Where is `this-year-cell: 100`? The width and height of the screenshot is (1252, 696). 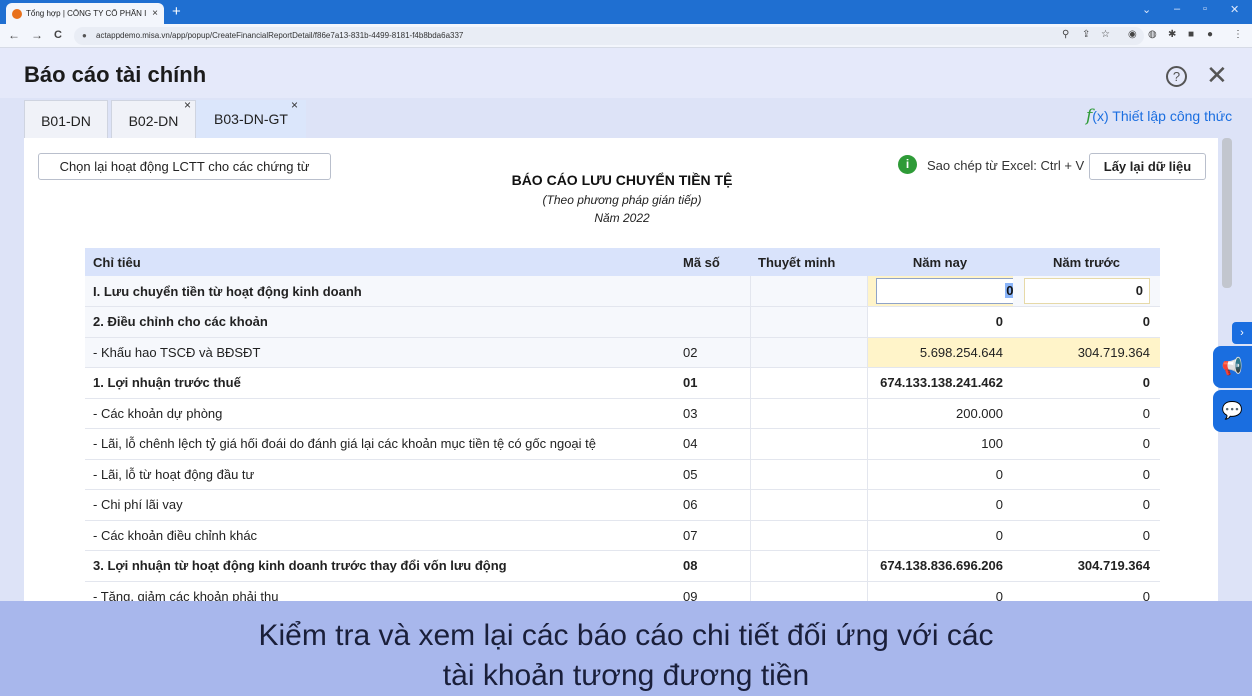
this-year-cell: 100 is located at coordinates (940, 444).